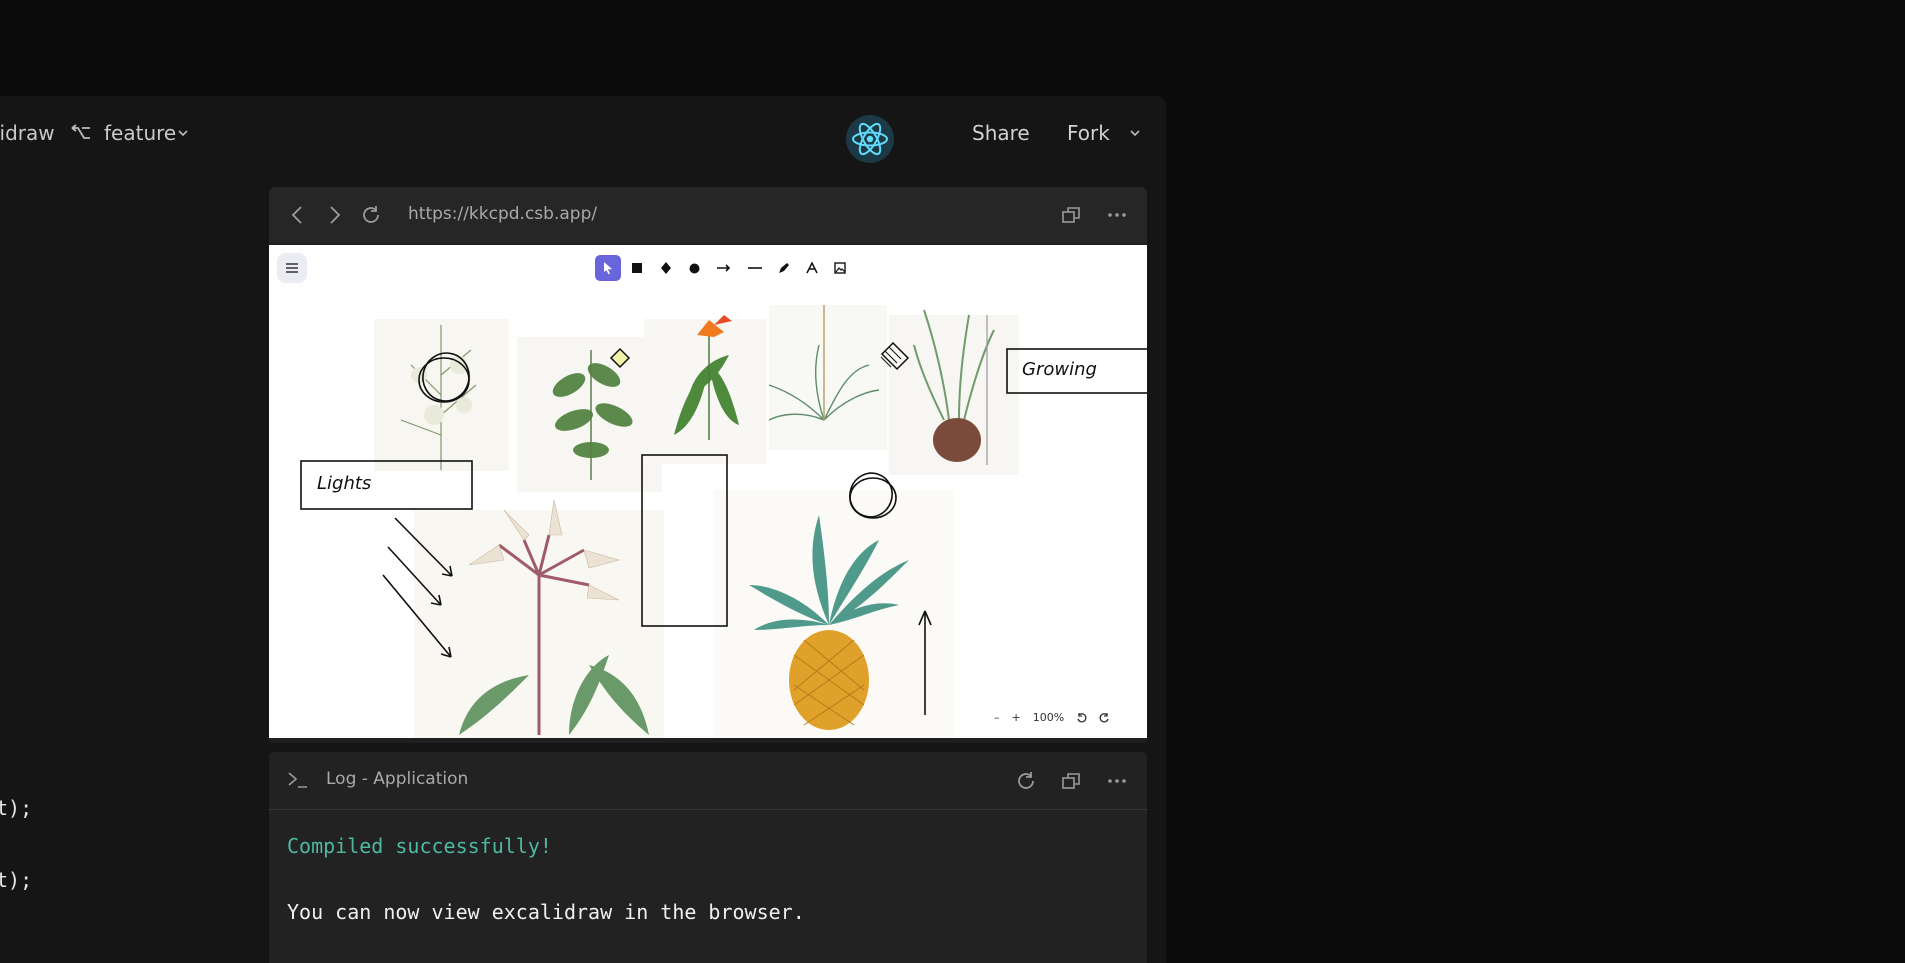  What do you see at coordinates (1001, 133) in the screenshot?
I see `share-button: Share` at bounding box center [1001, 133].